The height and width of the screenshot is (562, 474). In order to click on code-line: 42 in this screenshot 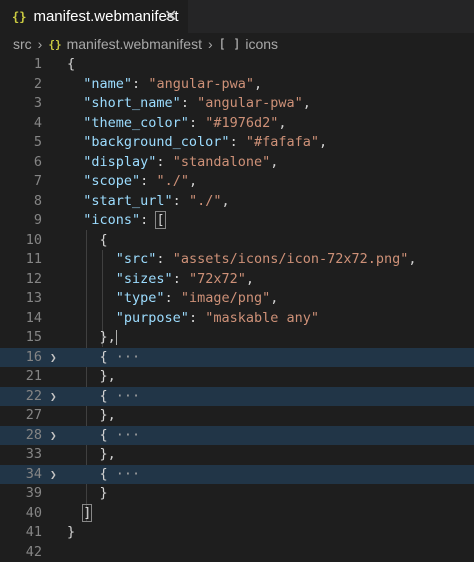, I will do `click(237, 552)`.